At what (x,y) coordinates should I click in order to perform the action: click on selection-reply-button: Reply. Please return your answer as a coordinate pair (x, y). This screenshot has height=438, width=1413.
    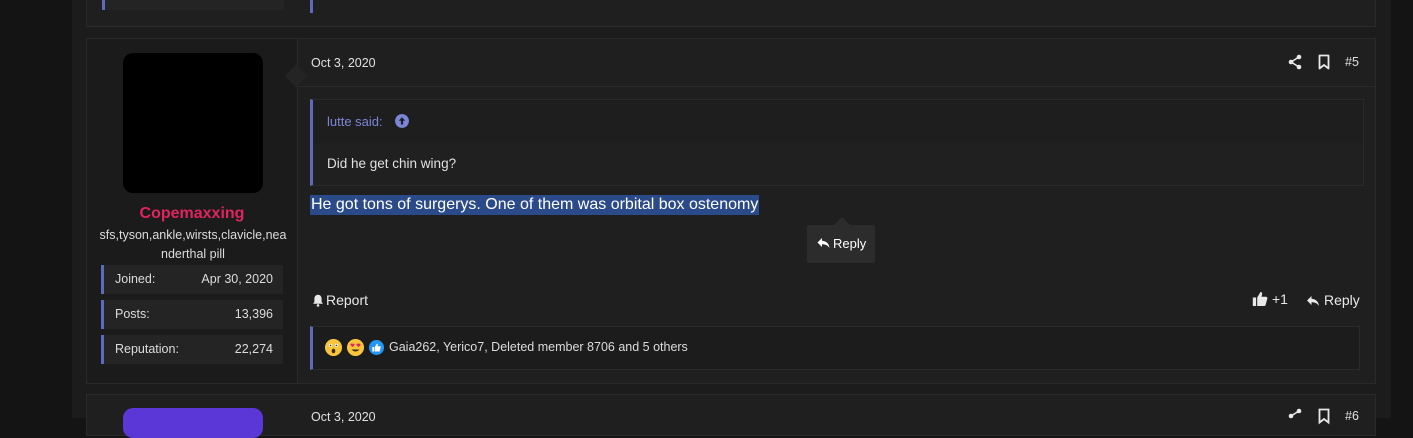
    Looking at the image, I should click on (841, 244).